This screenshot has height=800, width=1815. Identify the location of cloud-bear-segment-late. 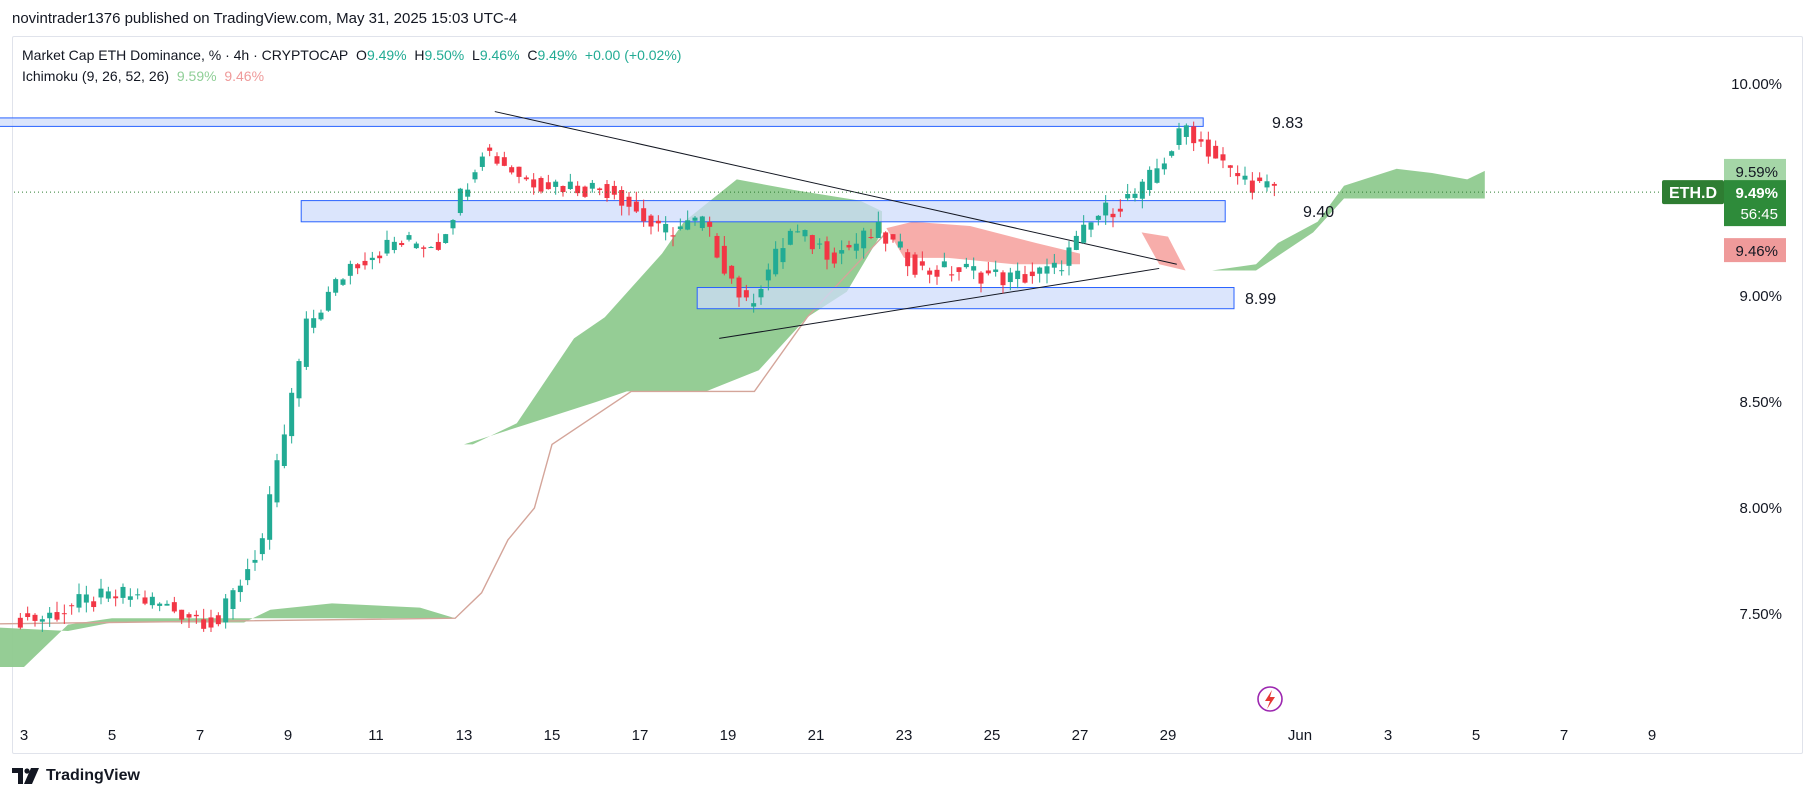
(1163, 251).